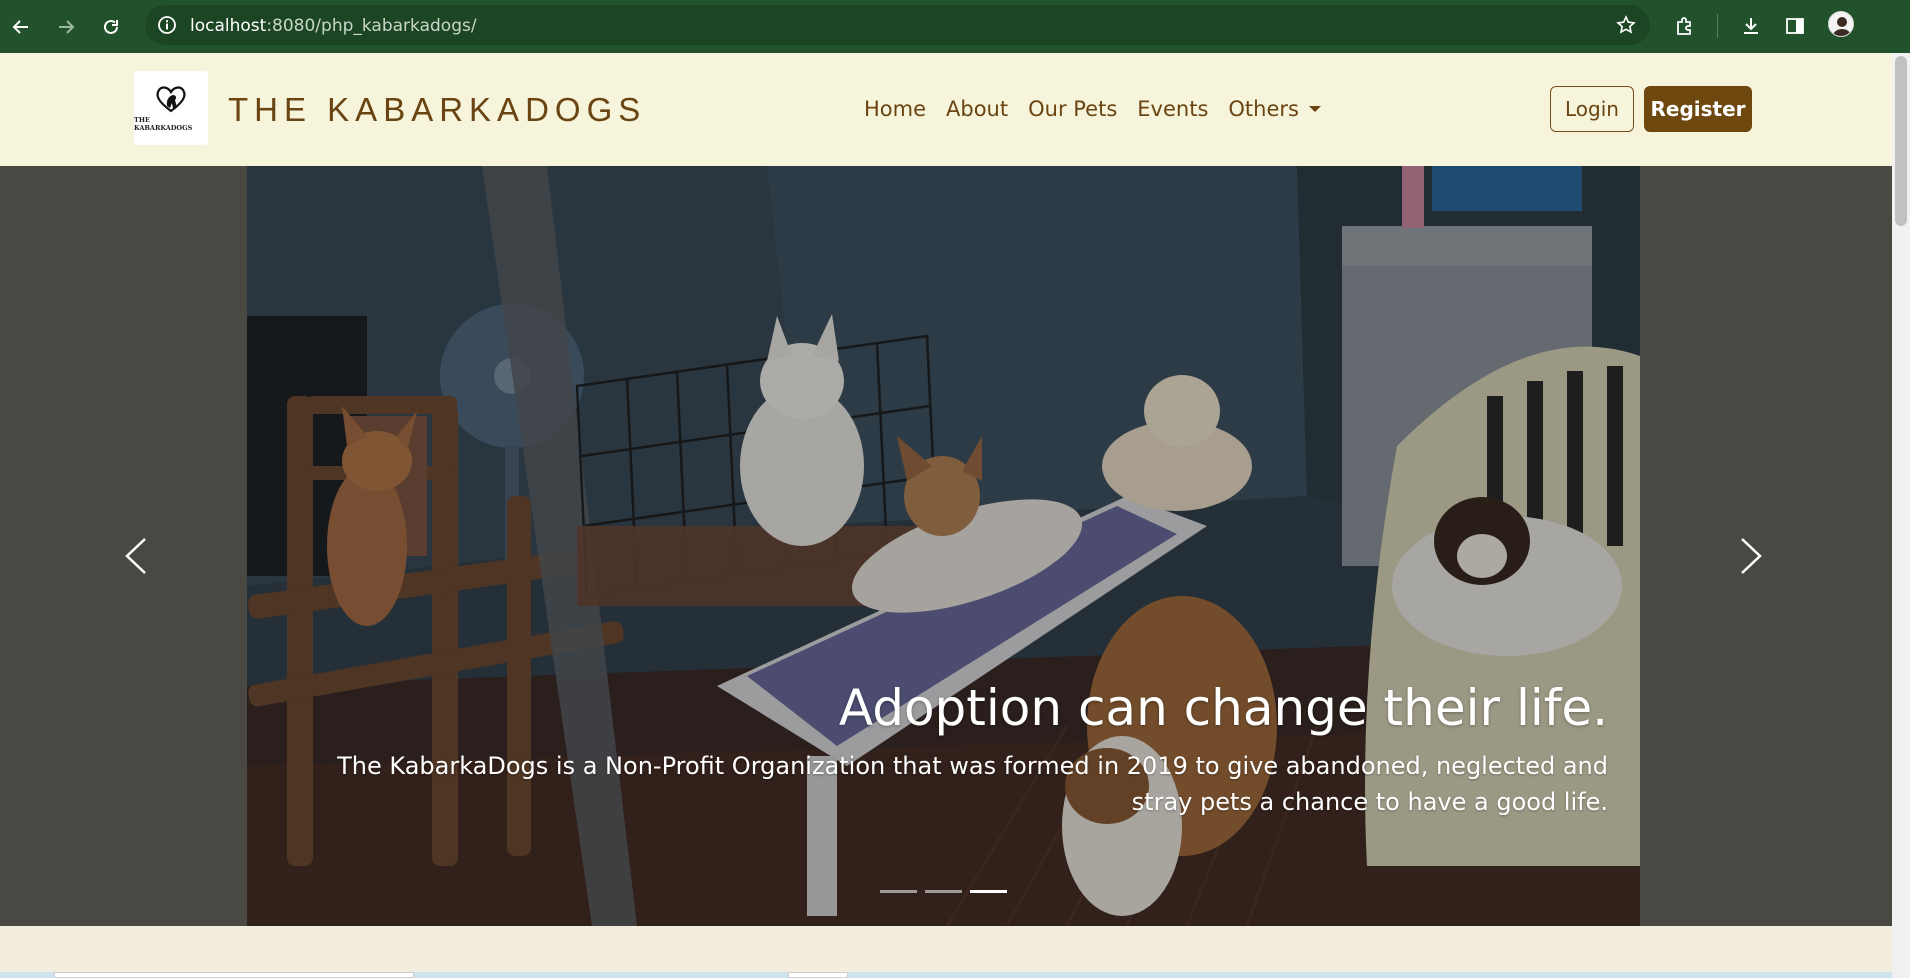  I want to click on reload-button, so click(111, 27).